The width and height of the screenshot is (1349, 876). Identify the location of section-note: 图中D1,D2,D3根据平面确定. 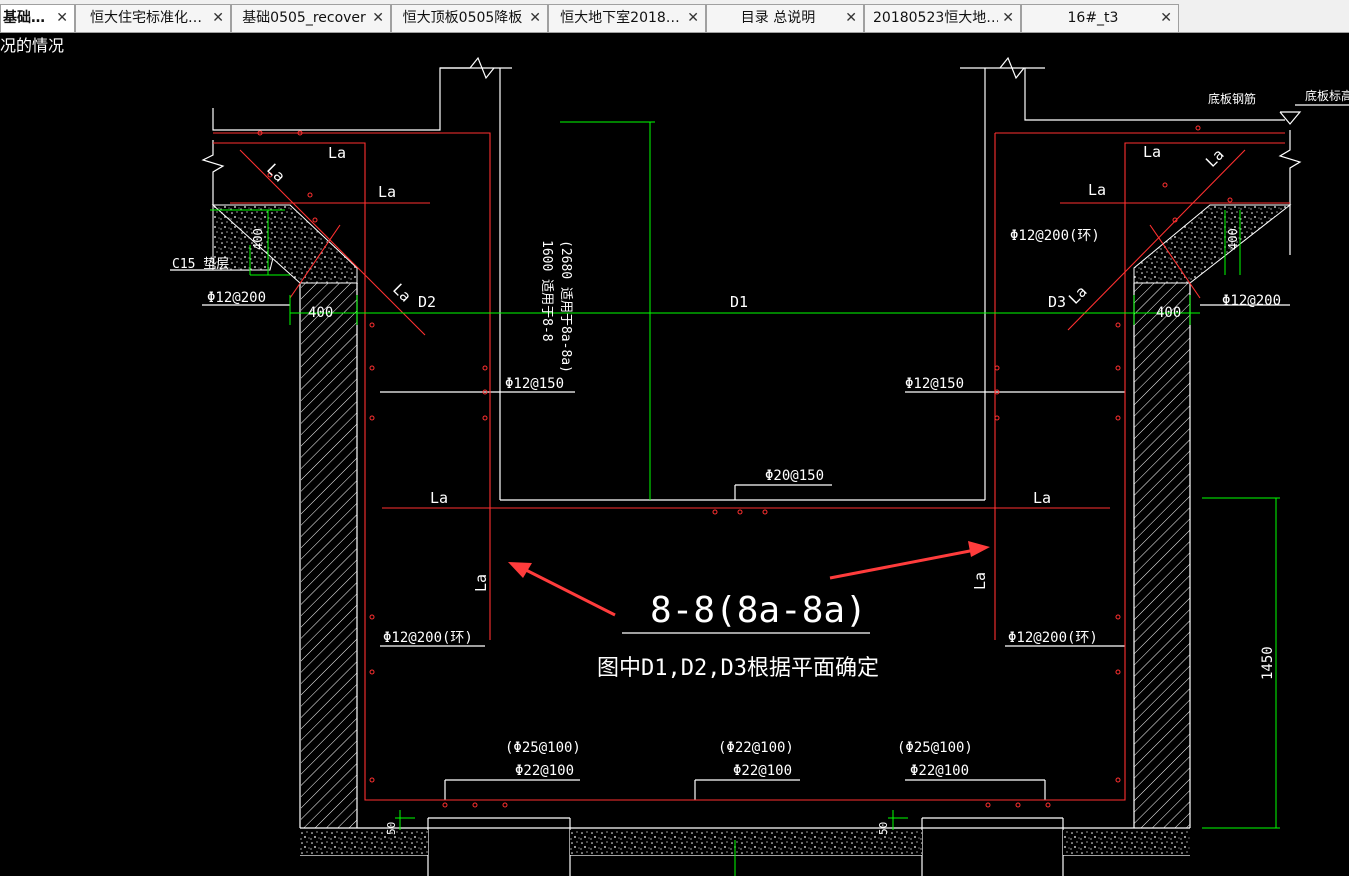
(738, 668).